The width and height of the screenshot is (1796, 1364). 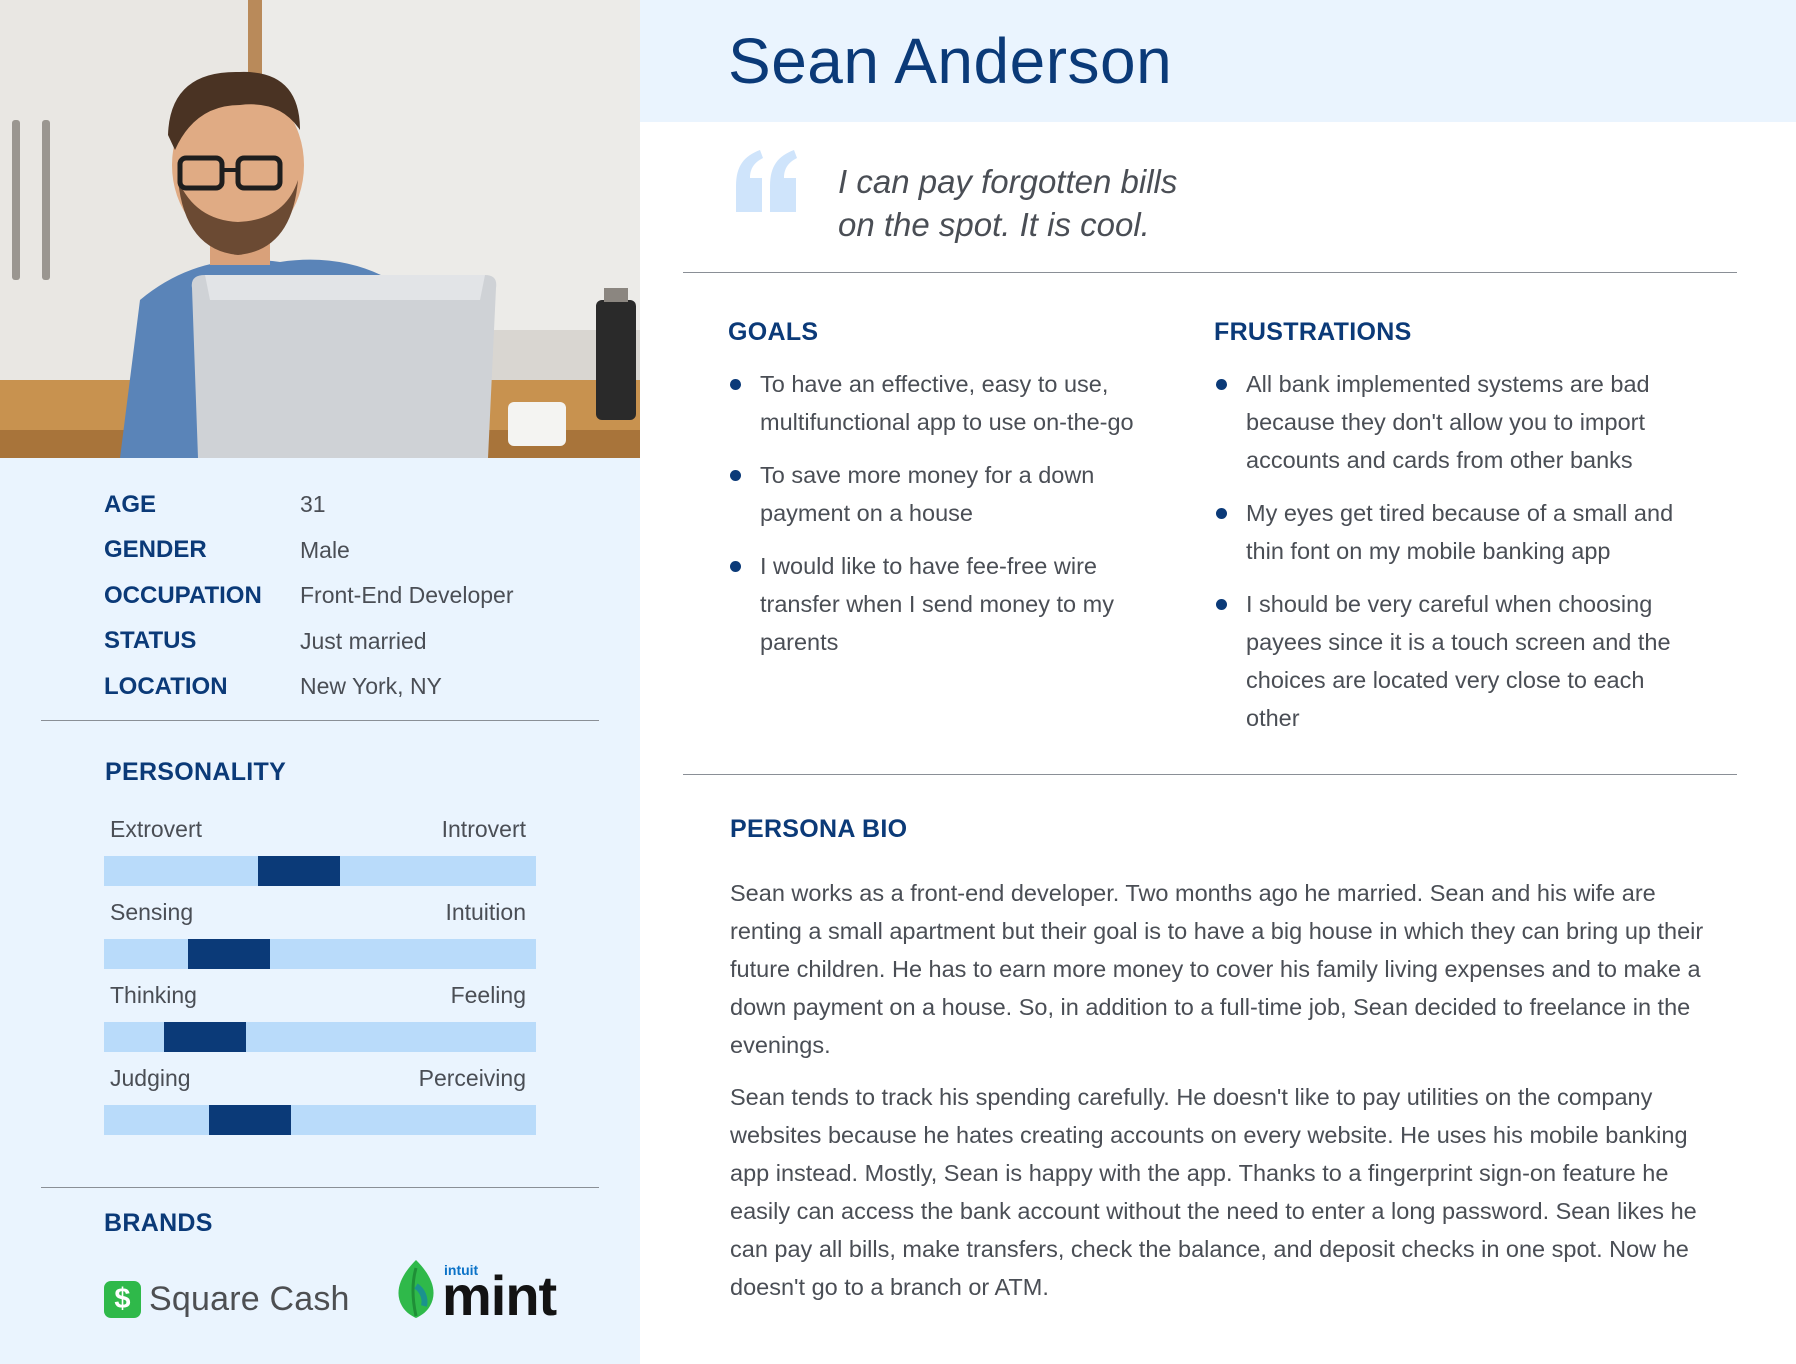 What do you see at coordinates (150, 641) in the screenshot?
I see `status-label: STATUS` at bounding box center [150, 641].